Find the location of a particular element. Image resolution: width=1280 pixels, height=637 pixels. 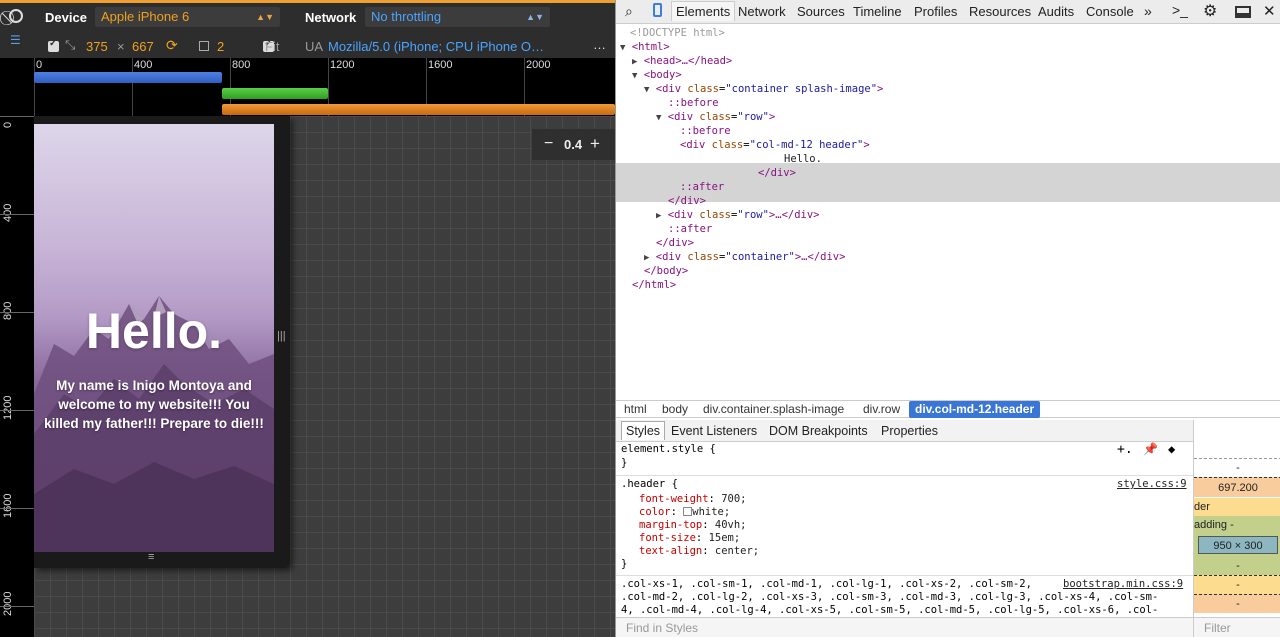

resize-handle-bottom: ≡ is located at coordinates (151, 557).